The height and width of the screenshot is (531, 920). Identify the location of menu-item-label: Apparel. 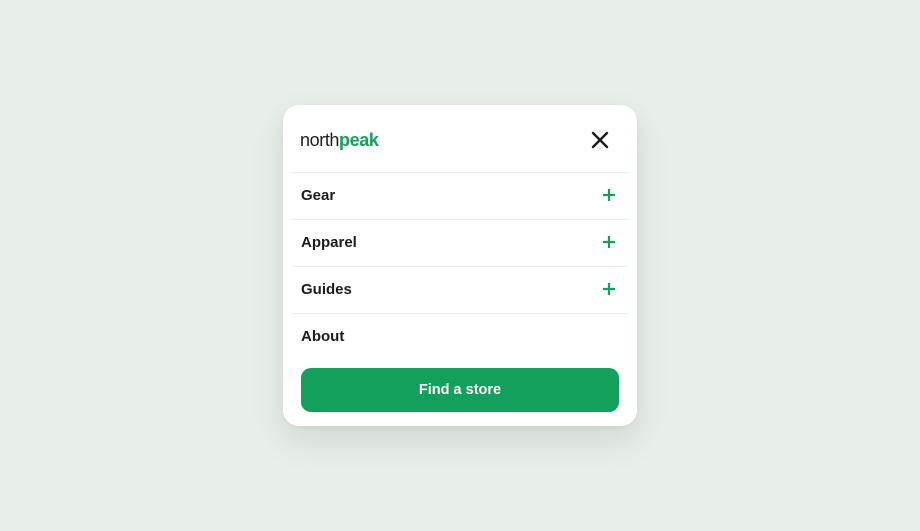
(329, 242).